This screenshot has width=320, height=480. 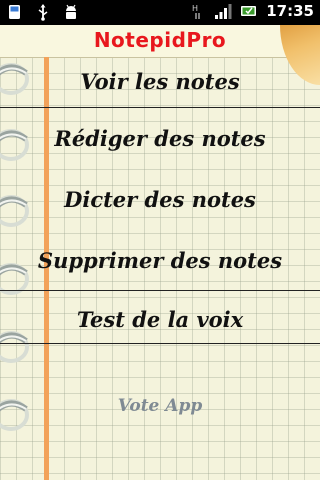 I want to click on usb-icon, so click(x=43, y=12).